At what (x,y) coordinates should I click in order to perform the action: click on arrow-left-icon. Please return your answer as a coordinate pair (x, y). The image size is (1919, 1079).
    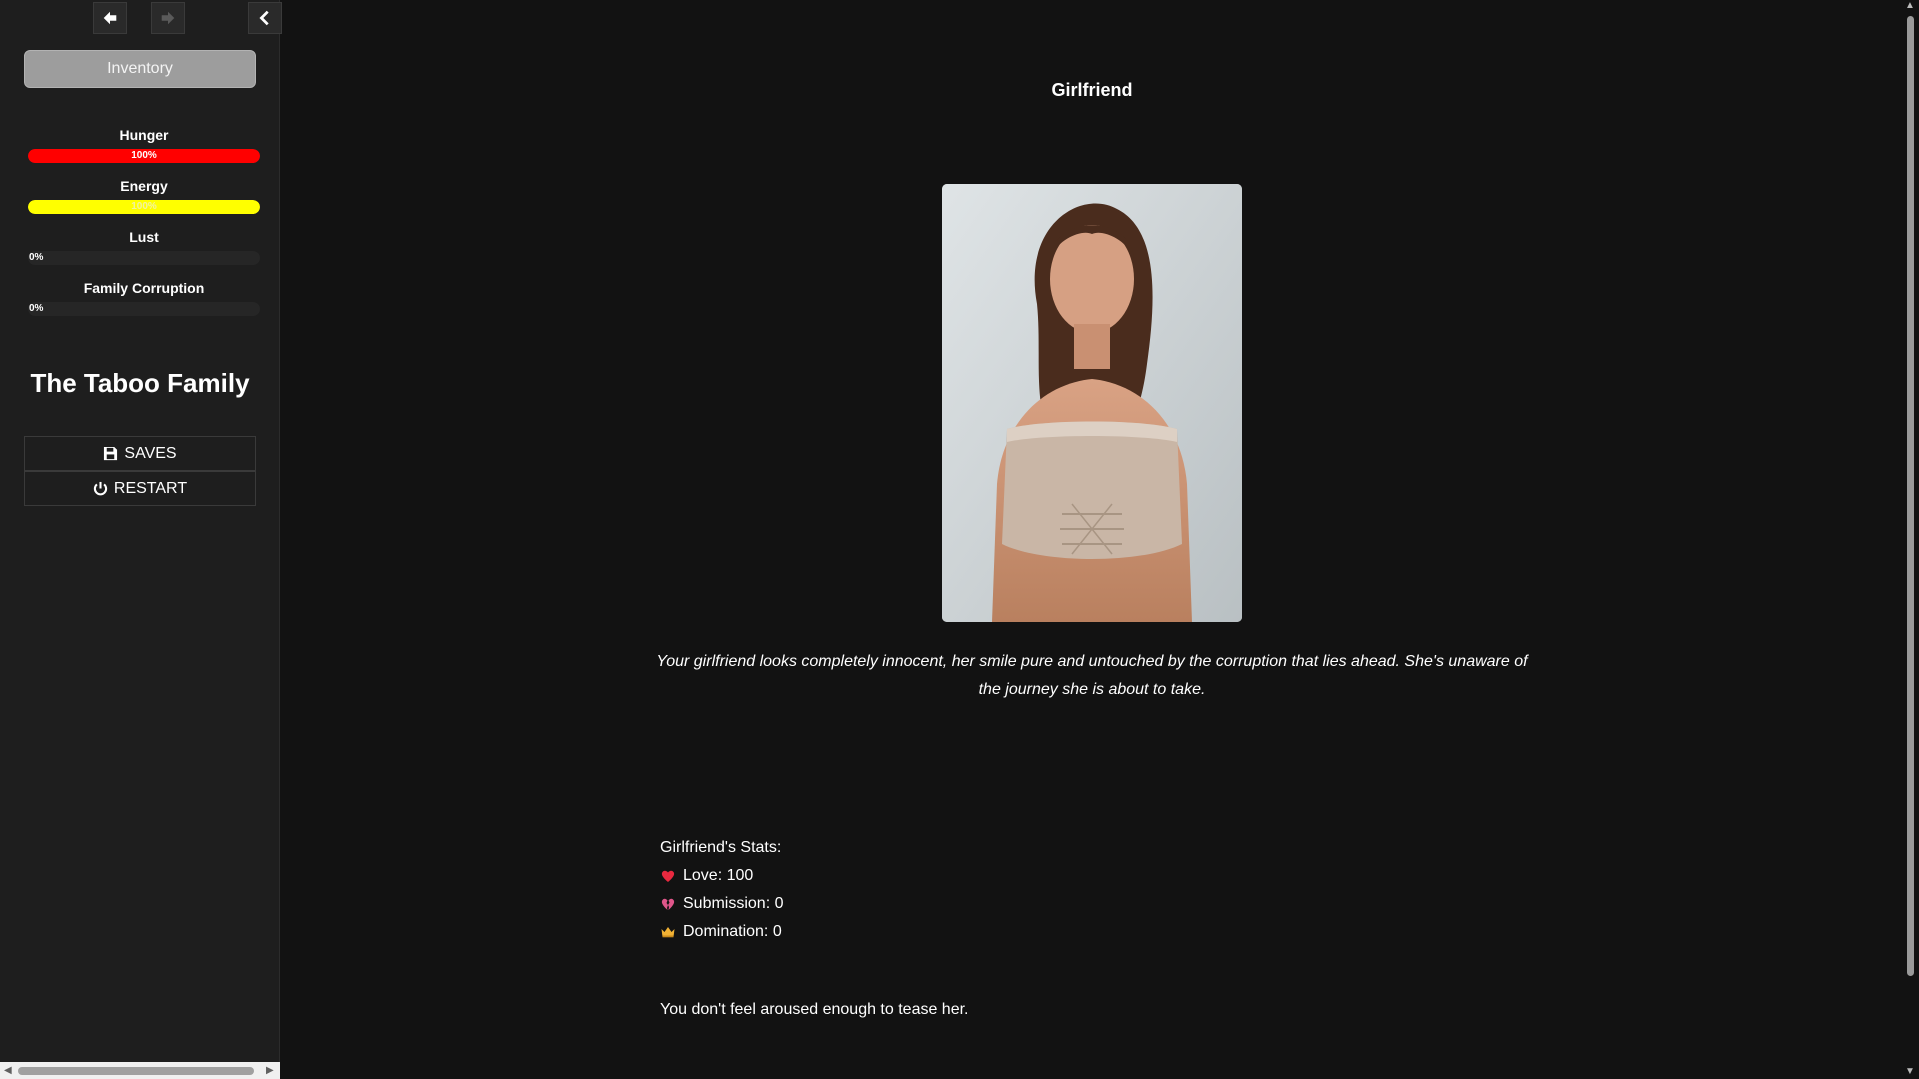
    Looking at the image, I should click on (110, 18).